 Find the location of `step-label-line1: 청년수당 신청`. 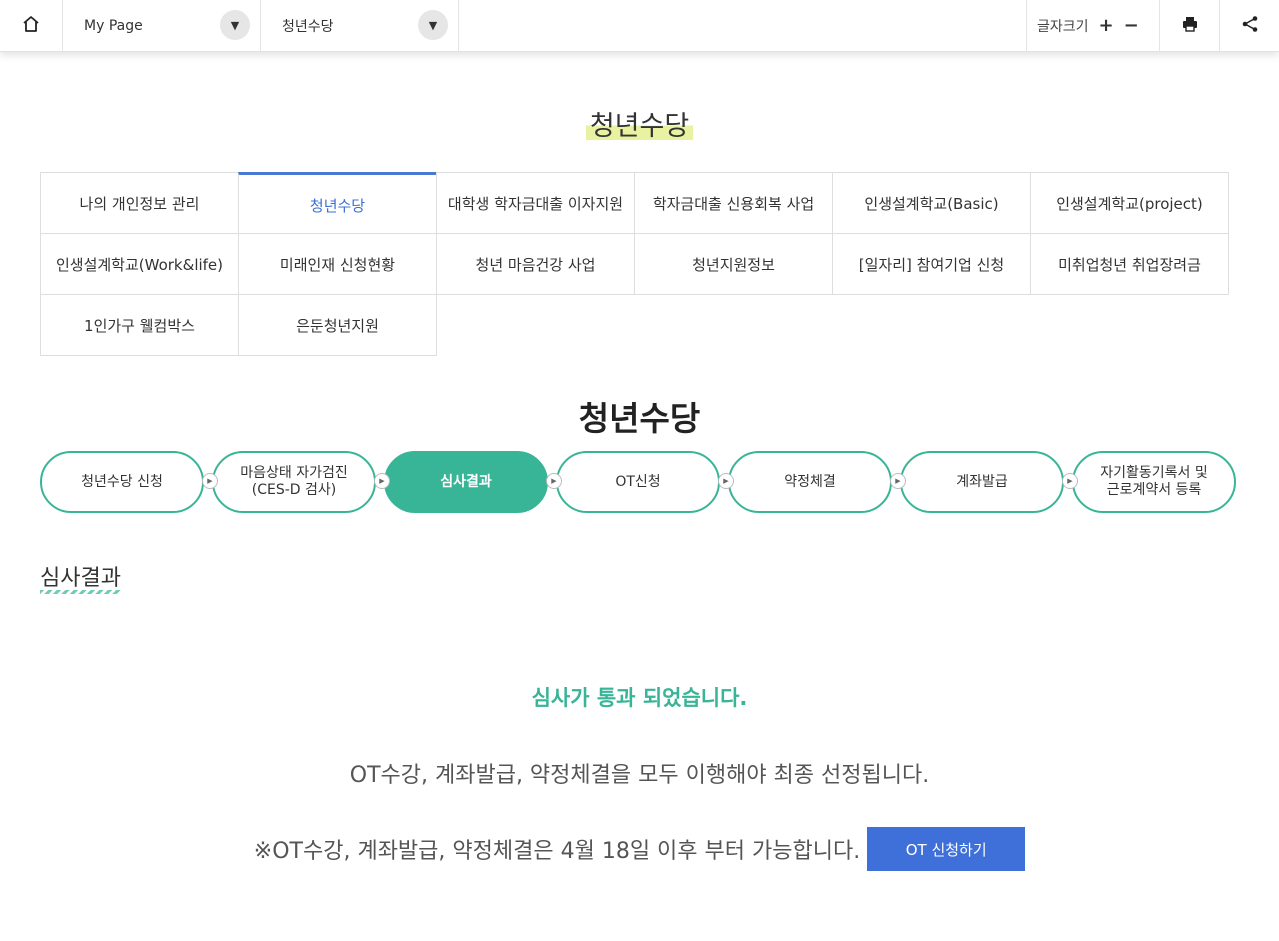

step-label-line1: 청년수당 신청 is located at coordinates (122, 481).